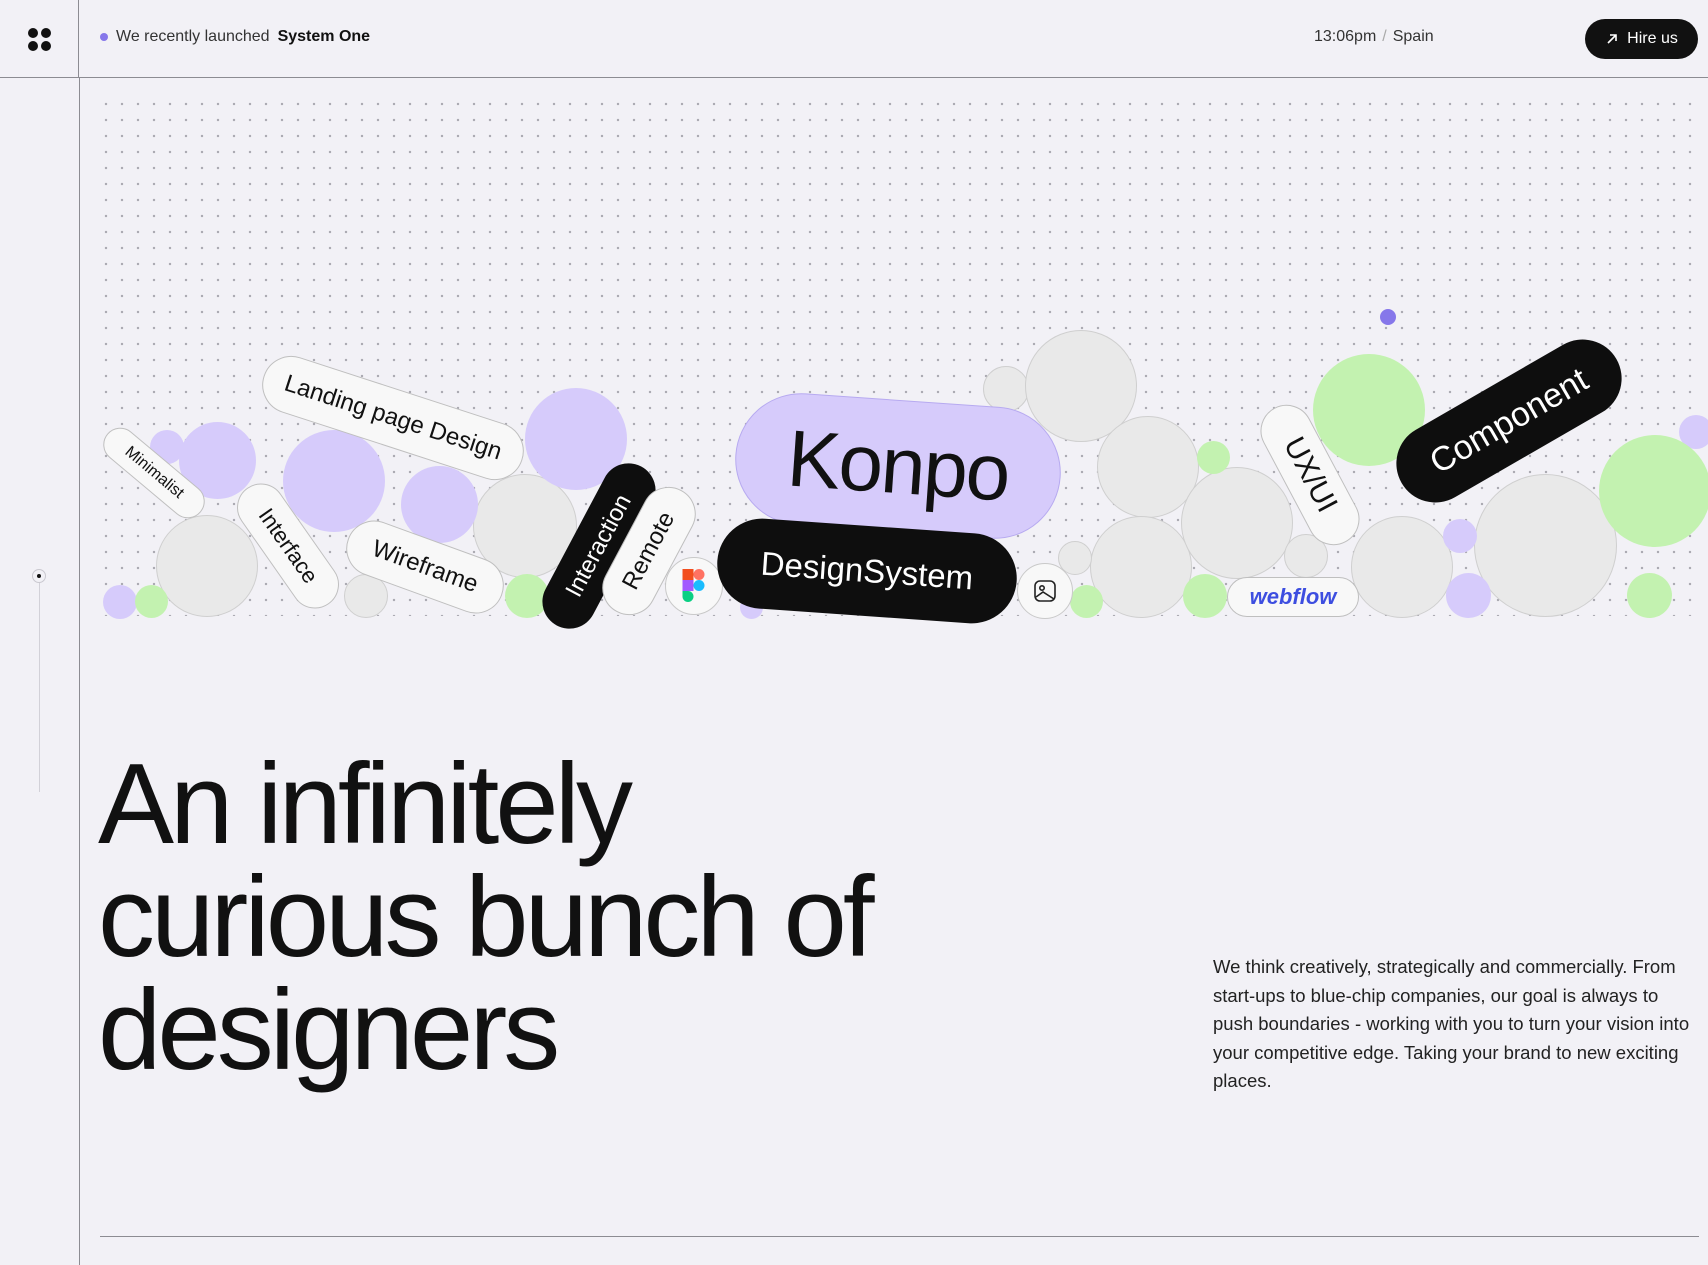 This screenshot has height=1265, width=1708. Describe the element at coordinates (1652, 38) in the screenshot. I see `hire-us-label: Hire us` at that location.